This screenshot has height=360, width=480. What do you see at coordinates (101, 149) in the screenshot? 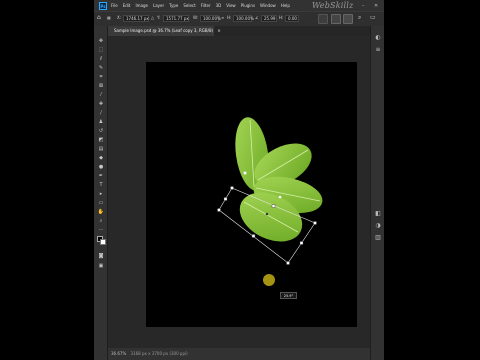
I see `gradient-icon: ▤` at bounding box center [101, 149].